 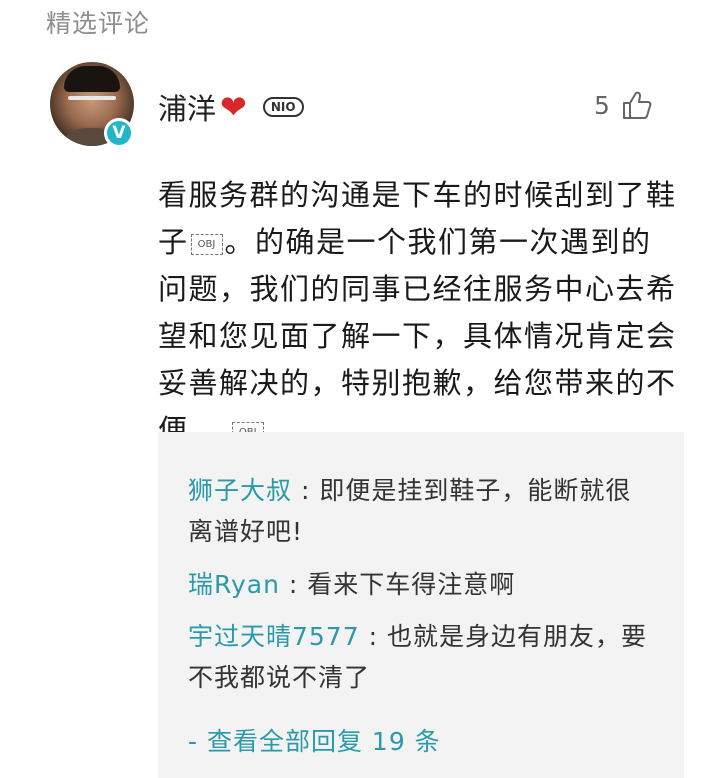 I want to click on comment-author-name: 浦洋, so click(x=187, y=107).